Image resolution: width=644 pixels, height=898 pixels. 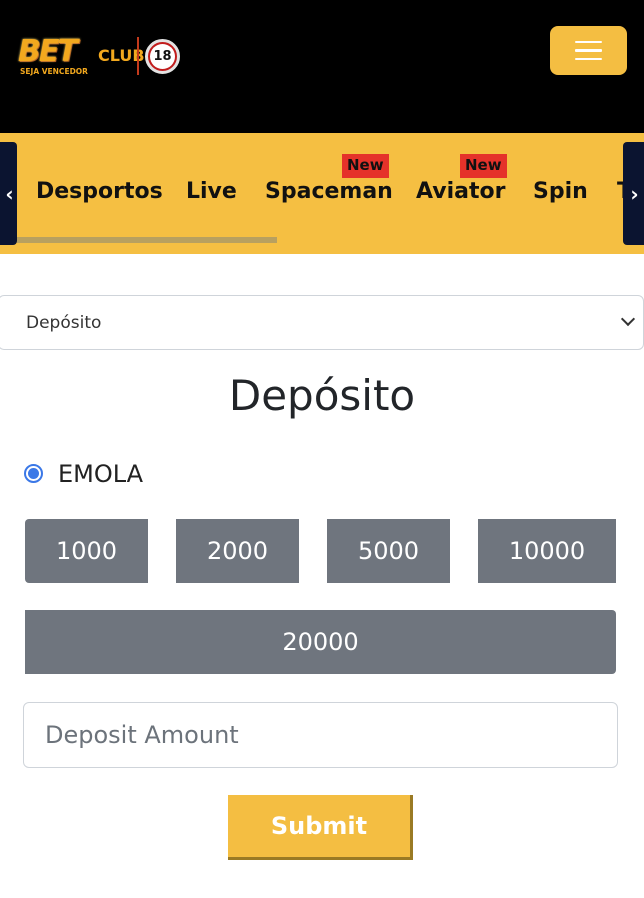 What do you see at coordinates (320, 642) in the screenshot?
I see `amount-button-20000: 20000` at bounding box center [320, 642].